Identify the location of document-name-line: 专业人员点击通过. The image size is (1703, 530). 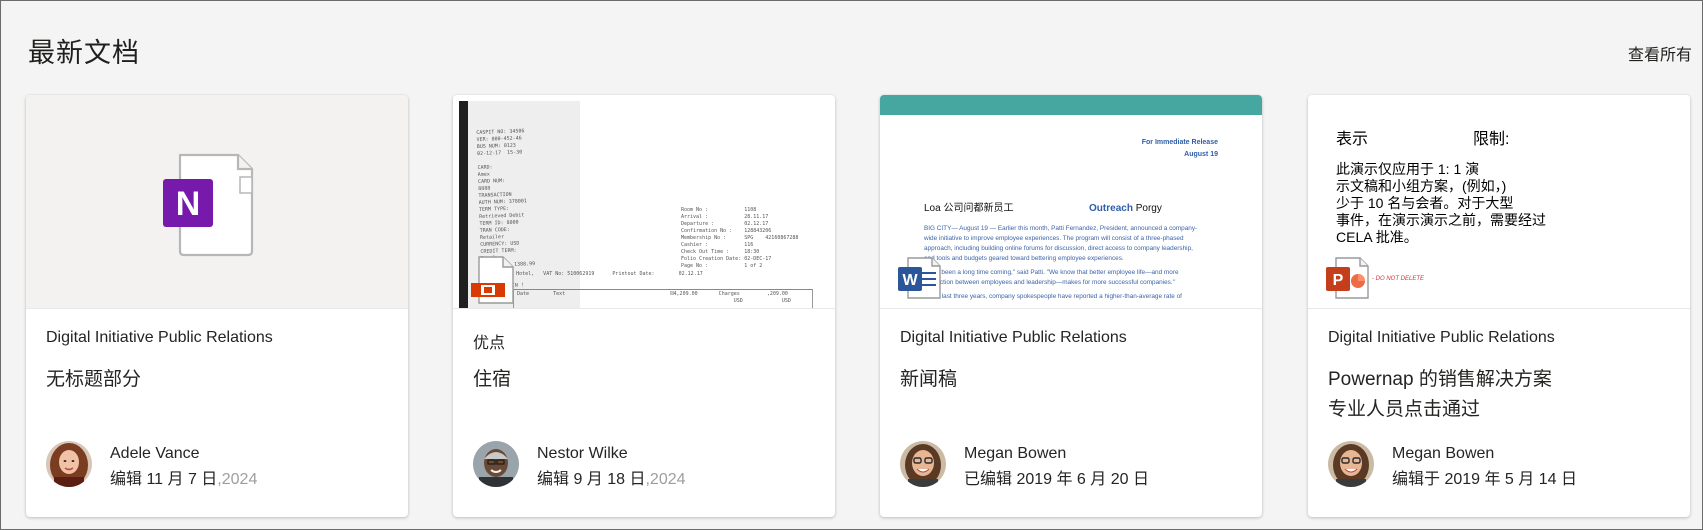
(1404, 409).